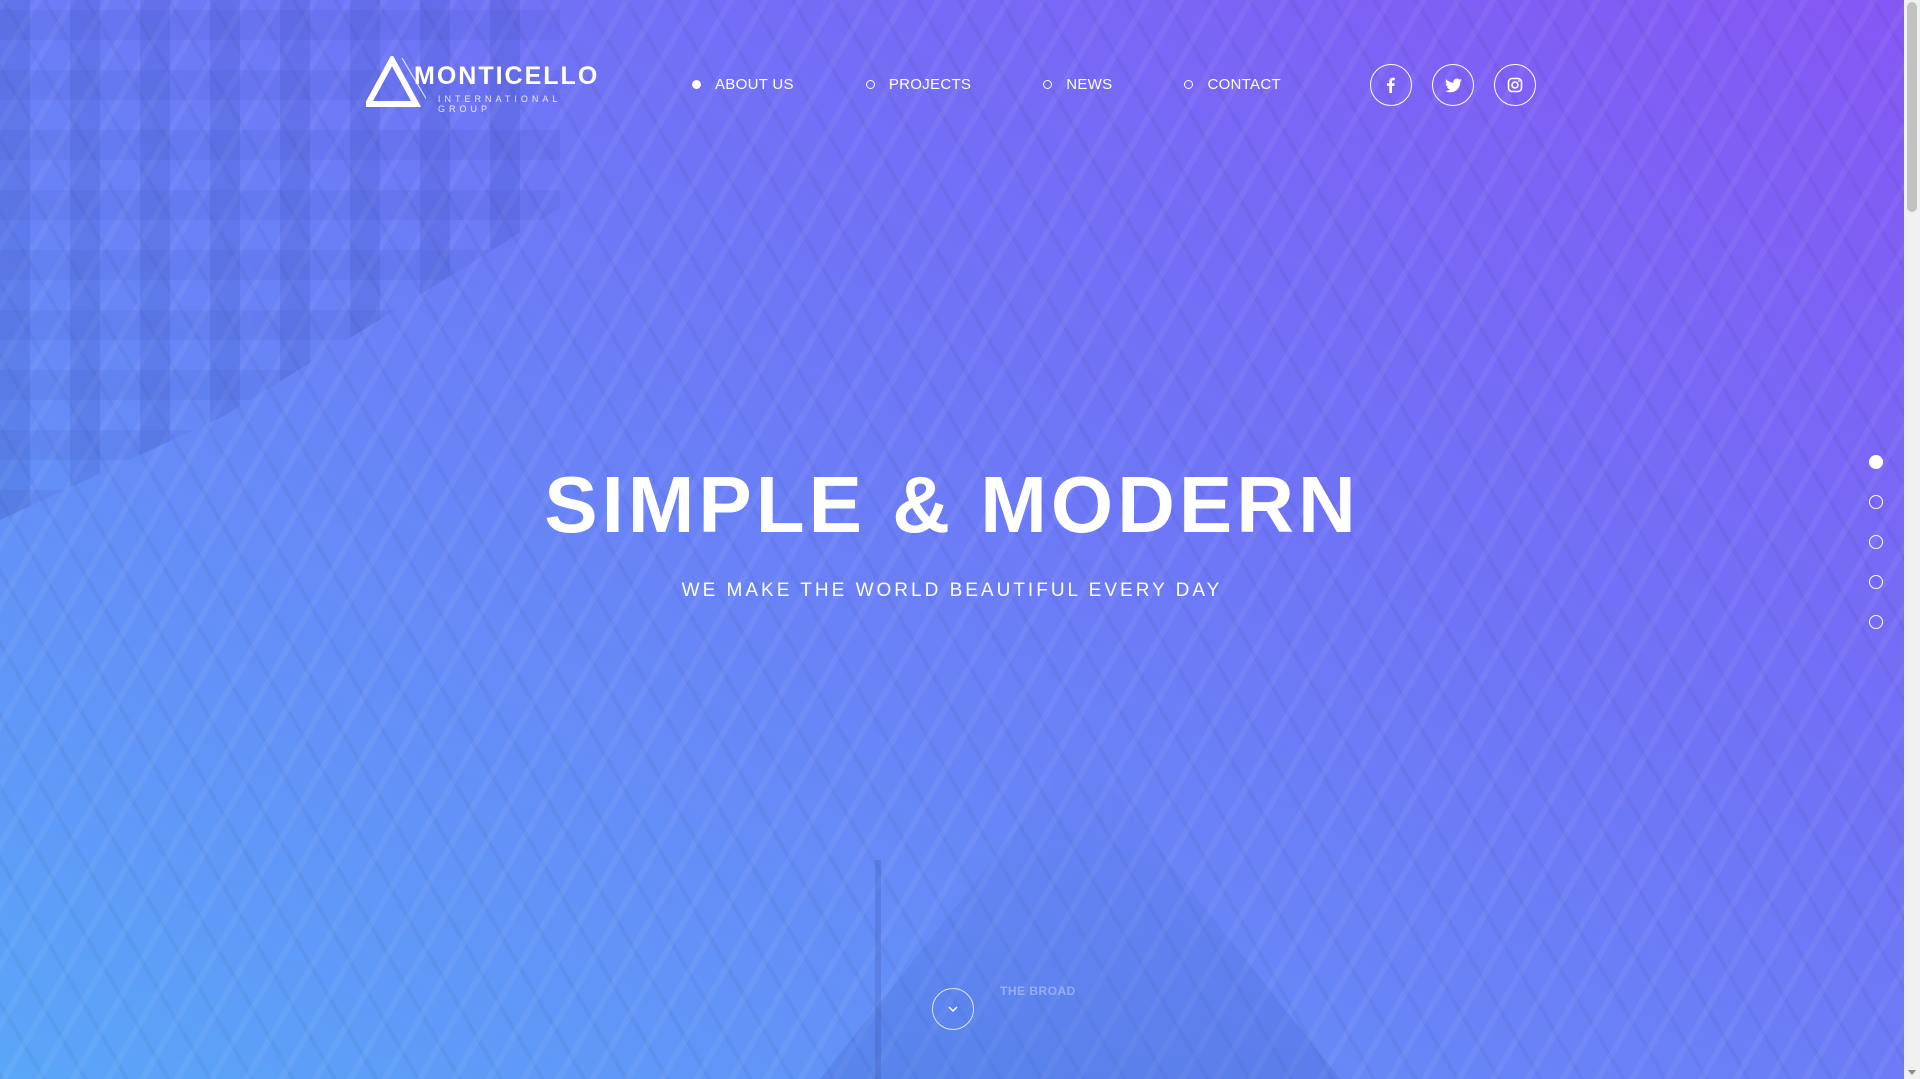  I want to click on facebook-button, so click(1391, 85).